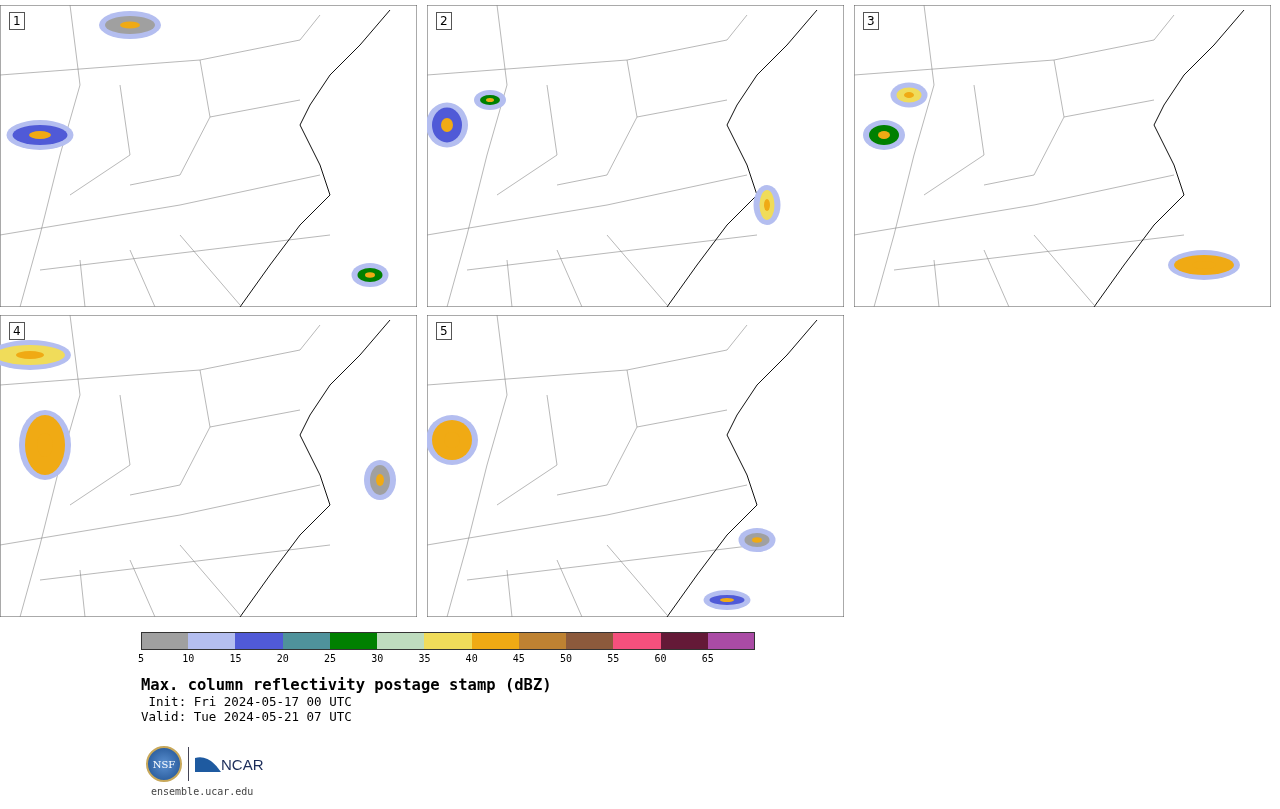 Image resolution: width=1280 pixels, height=809 pixels. I want to click on chart-title: Max. column reflectivity postage stamp (dBZ), so click(347, 685).